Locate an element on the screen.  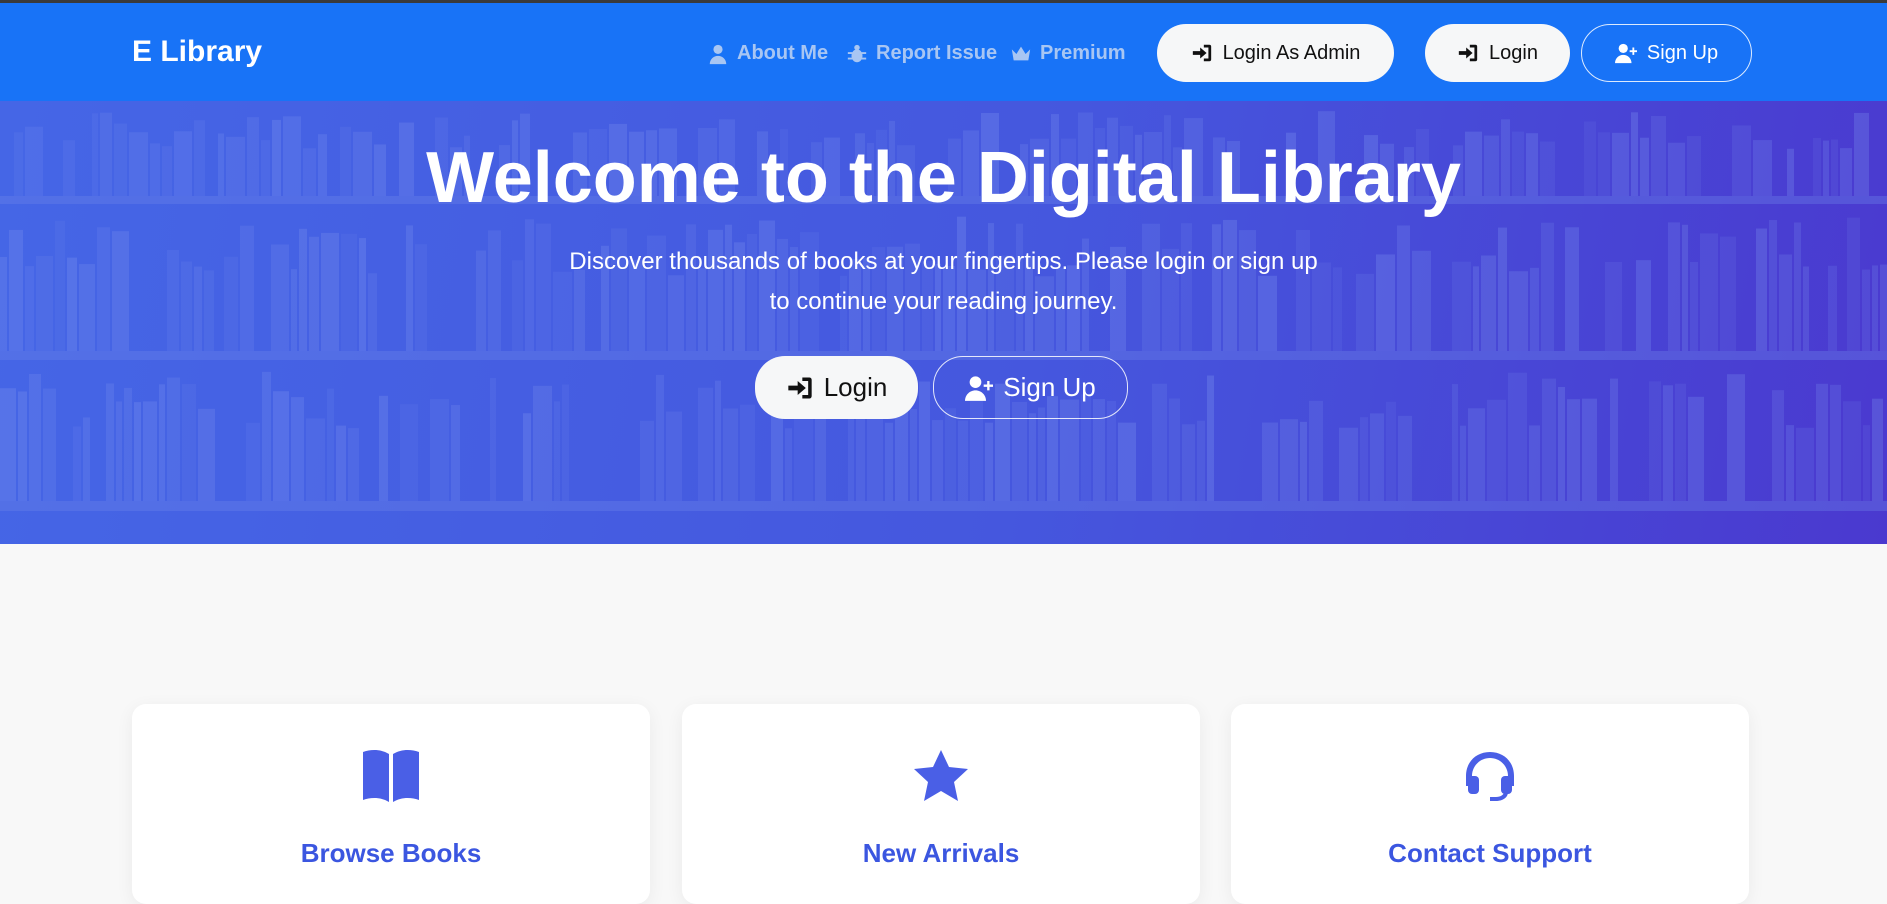
feature-card-title: New Arrivals is located at coordinates (941, 853).